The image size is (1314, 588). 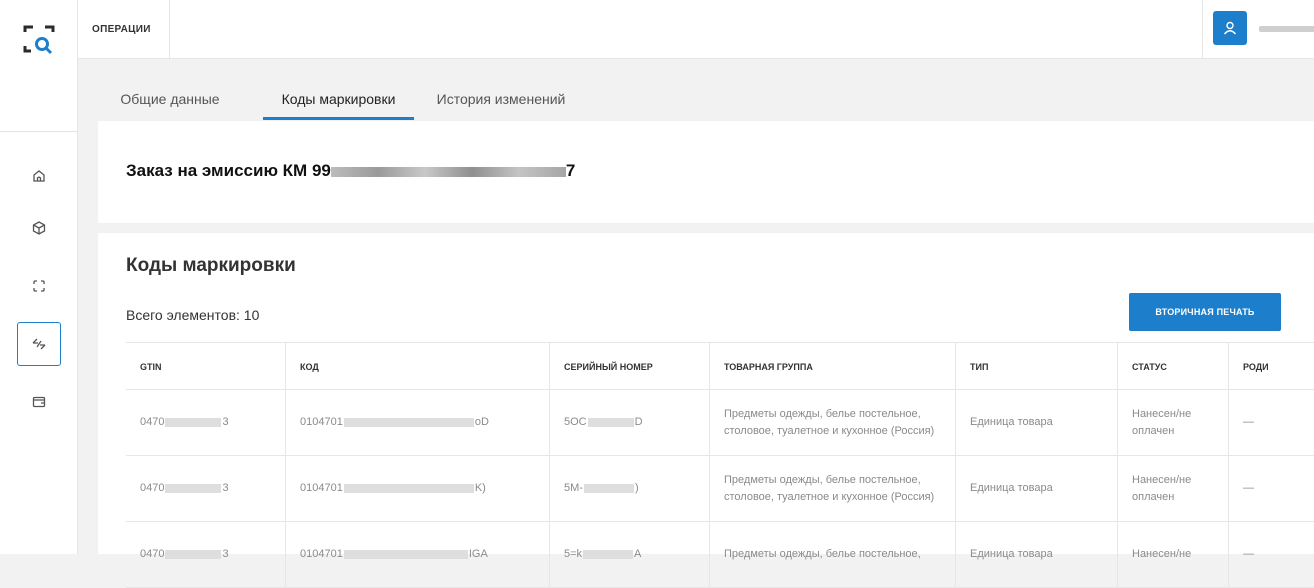 What do you see at coordinates (1173, 366) in the screenshot?
I see `column-status: СТАТУС` at bounding box center [1173, 366].